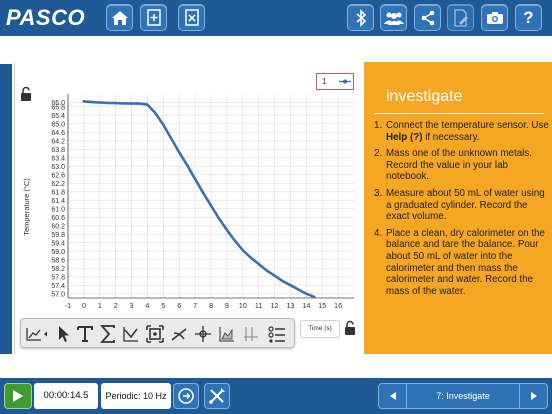 Image resolution: width=552 pixels, height=414 pixels. I want to click on left-panel-edge, so click(6, 209).